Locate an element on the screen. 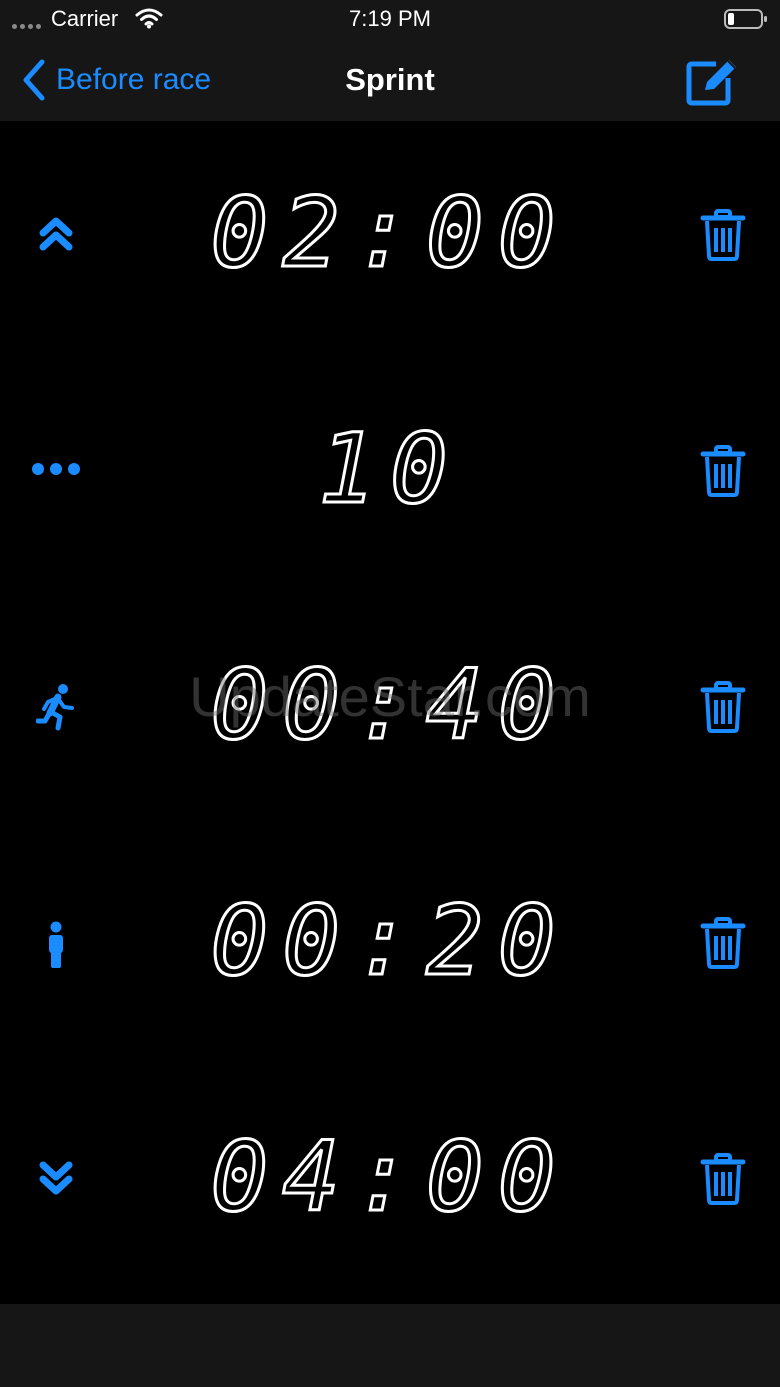 The height and width of the screenshot is (1387, 780). status-bar: Carrier 7:19 PM is located at coordinates (390, 20).